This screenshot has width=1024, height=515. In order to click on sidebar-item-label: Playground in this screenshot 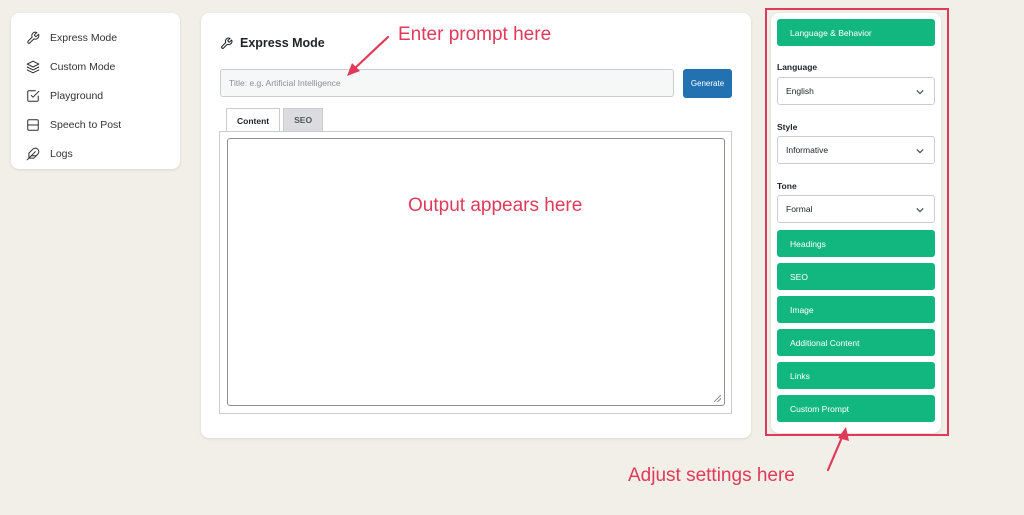, I will do `click(77, 95)`.